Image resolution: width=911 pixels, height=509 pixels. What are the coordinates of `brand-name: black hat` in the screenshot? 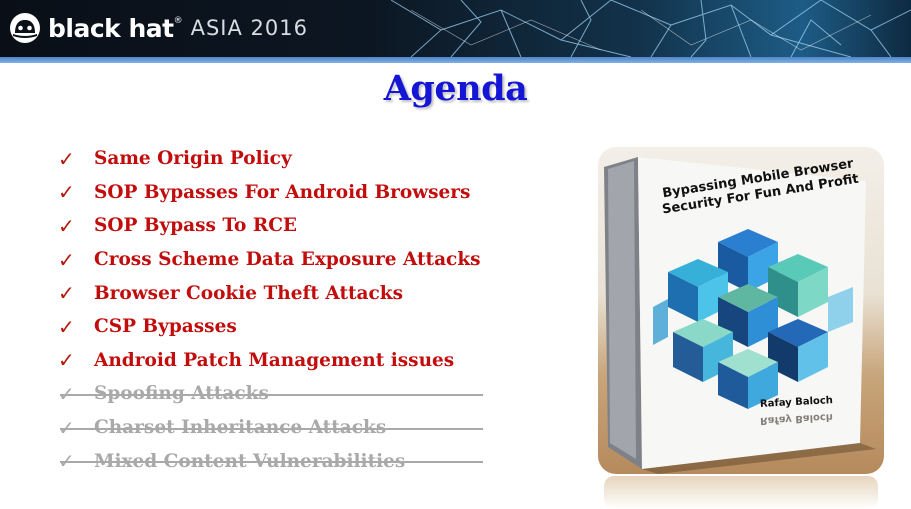 It's located at (111, 28).